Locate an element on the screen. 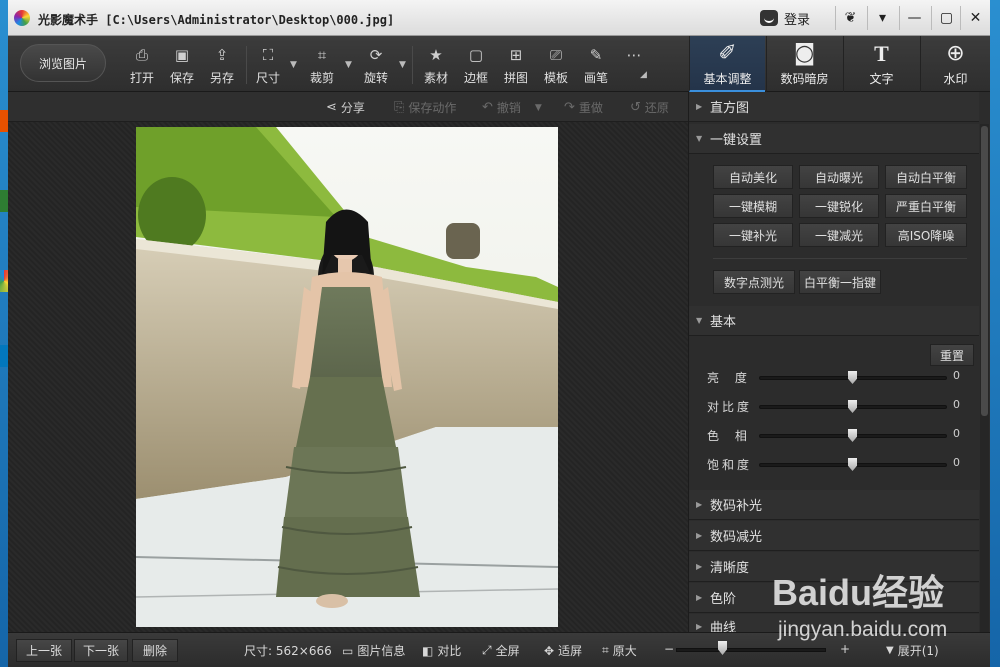 Image resolution: width=1000 pixels, height=667 pixels. tab-watermark-label: 水印 is located at coordinates (955, 79).